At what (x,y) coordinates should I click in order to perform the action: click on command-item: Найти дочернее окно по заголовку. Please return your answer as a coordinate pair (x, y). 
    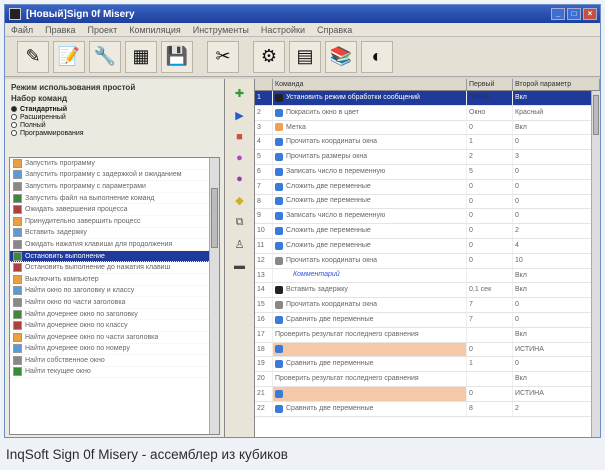
    Looking at the image, I should click on (114, 315).